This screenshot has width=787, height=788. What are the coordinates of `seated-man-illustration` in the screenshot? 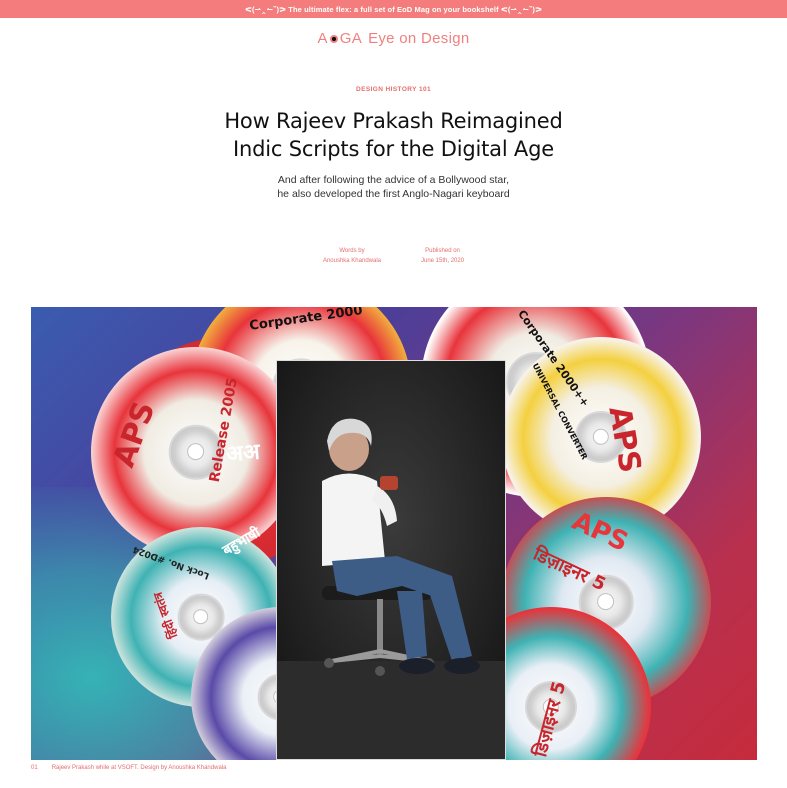 It's located at (391, 560).